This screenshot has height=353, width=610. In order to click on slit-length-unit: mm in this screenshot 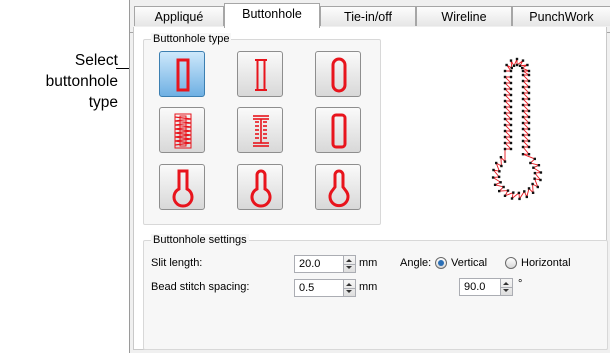, I will do `click(368, 263)`.